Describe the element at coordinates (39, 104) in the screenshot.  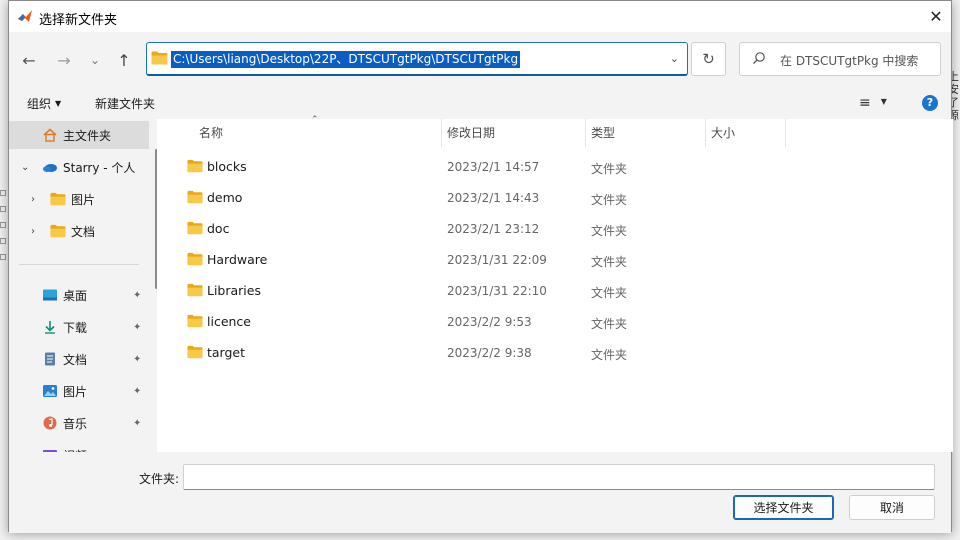
I see `organize-label: 组织` at that location.